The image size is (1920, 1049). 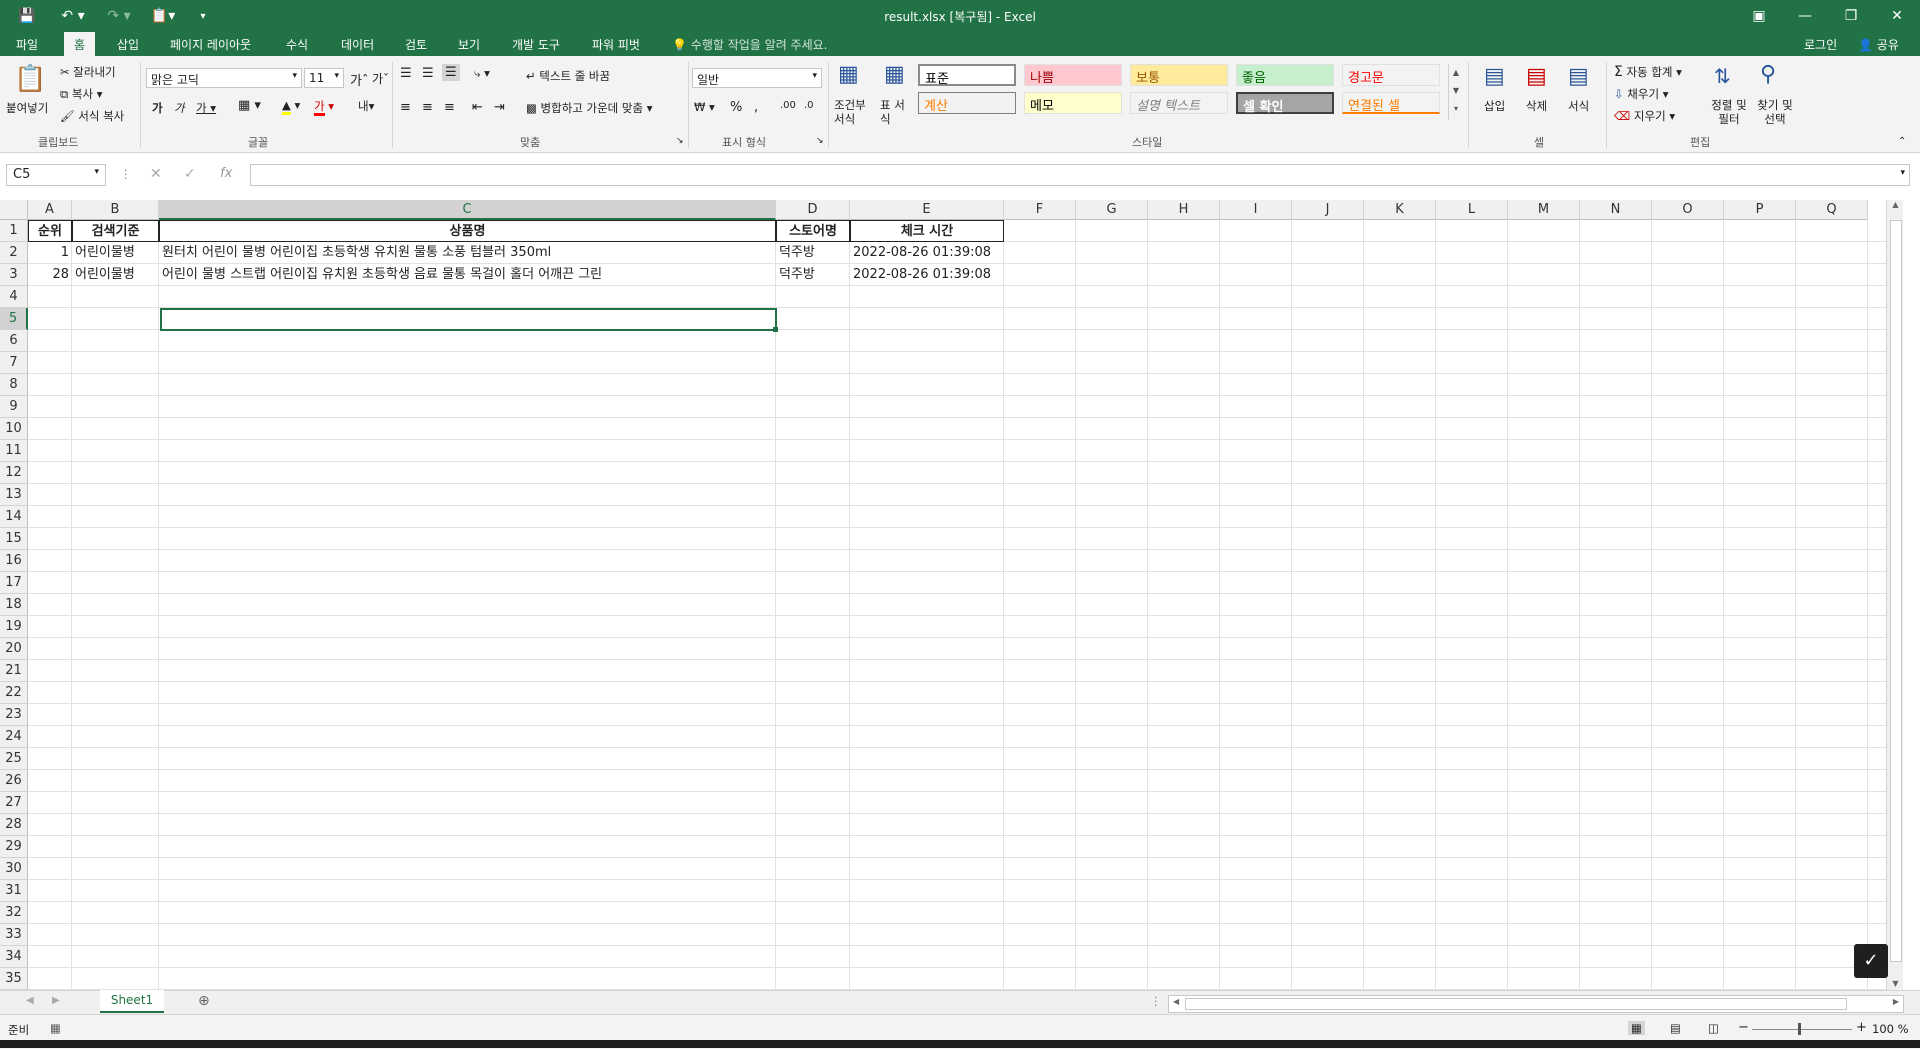 What do you see at coordinates (1494, 106) in the screenshot?
I see `insert-cells-button: 삽입` at bounding box center [1494, 106].